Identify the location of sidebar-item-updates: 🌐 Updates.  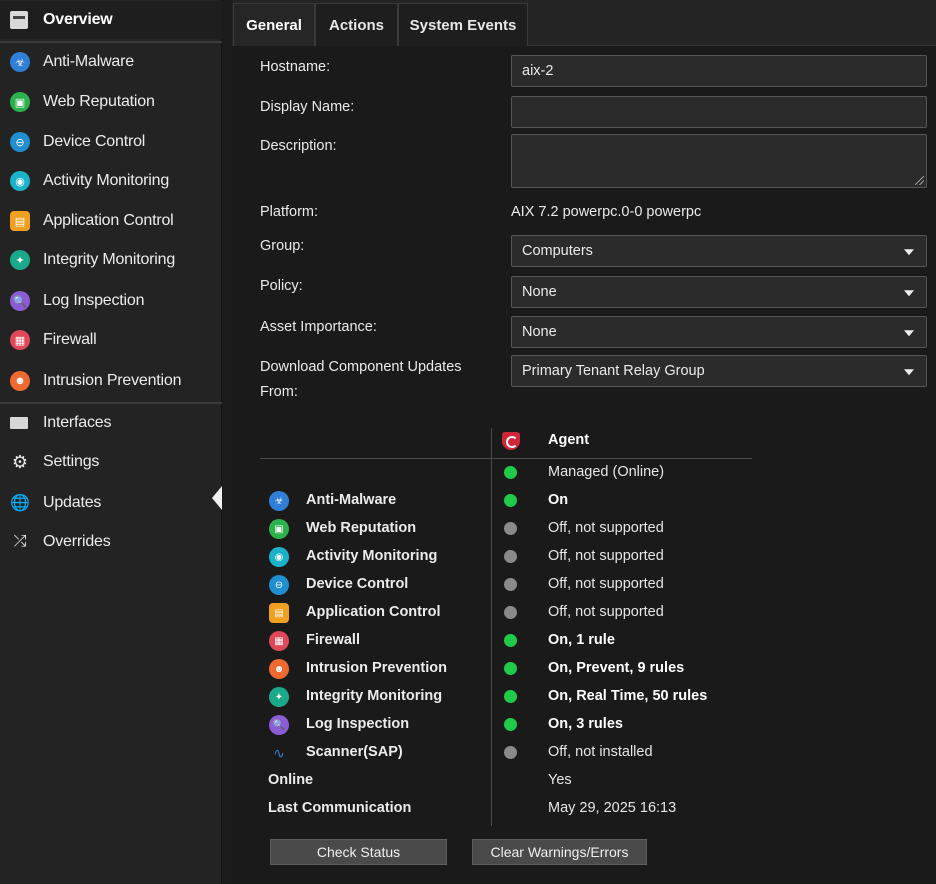
(111, 503).